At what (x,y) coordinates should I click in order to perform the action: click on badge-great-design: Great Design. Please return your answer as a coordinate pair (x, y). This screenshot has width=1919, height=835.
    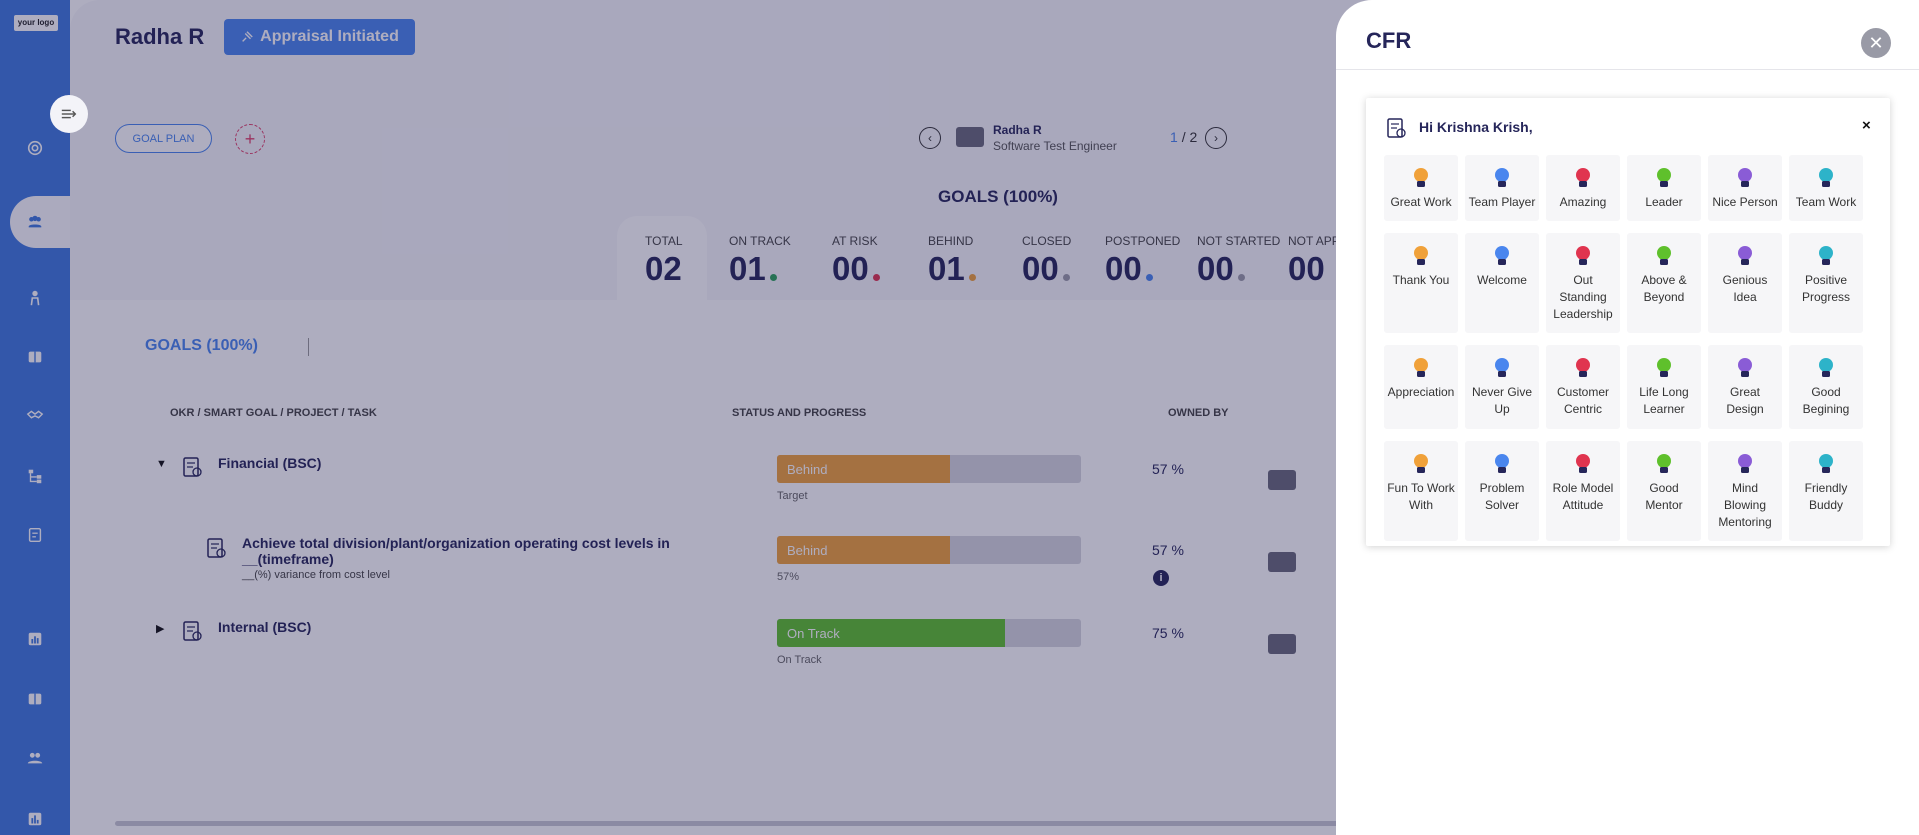
    Looking at the image, I should click on (1745, 387).